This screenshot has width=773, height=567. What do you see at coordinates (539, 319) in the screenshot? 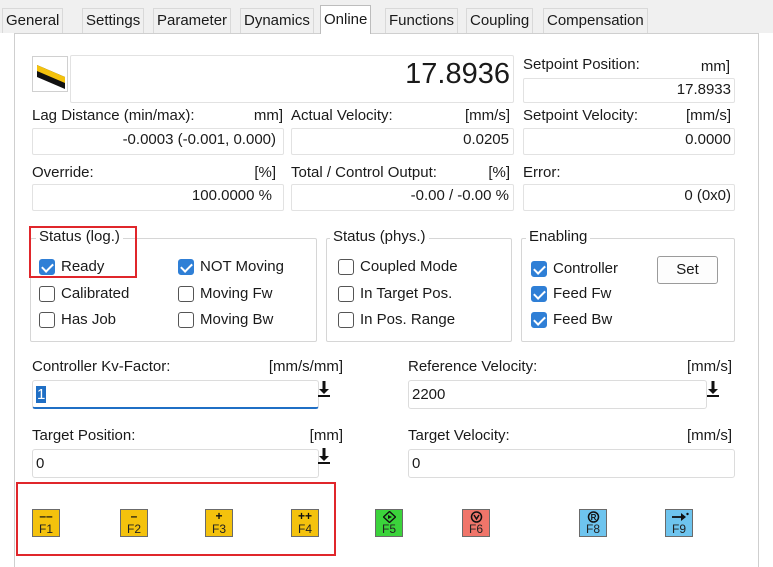
I see `feed-bw-check-icon` at bounding box center [539, 319].